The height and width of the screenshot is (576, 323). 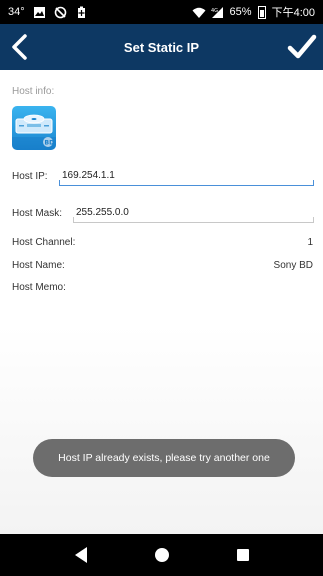 I want to click on title-bar: Set Static IP, so click(x=161, y=47).